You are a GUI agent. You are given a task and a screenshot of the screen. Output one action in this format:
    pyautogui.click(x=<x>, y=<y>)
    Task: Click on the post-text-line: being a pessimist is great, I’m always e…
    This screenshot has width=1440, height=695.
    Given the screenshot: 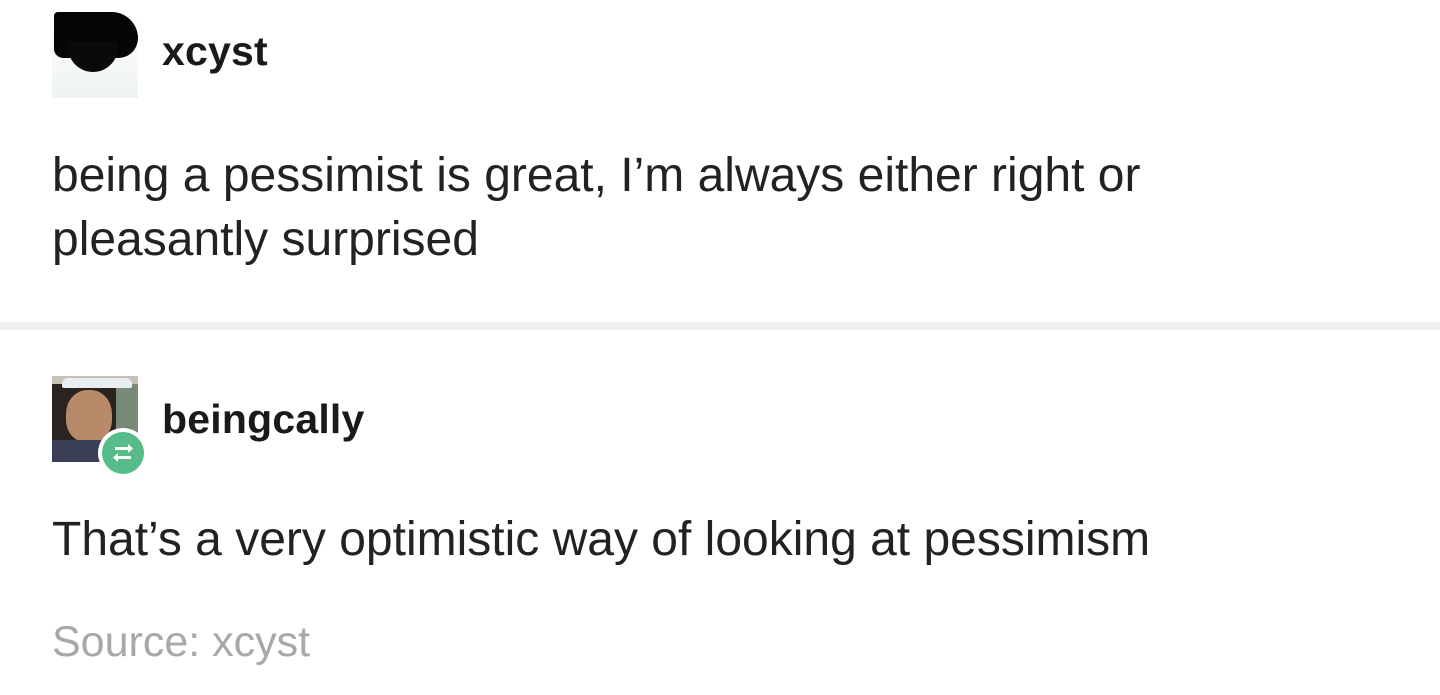 What is the action you would take?
    pyautogui.click(x=596, y=175)
    